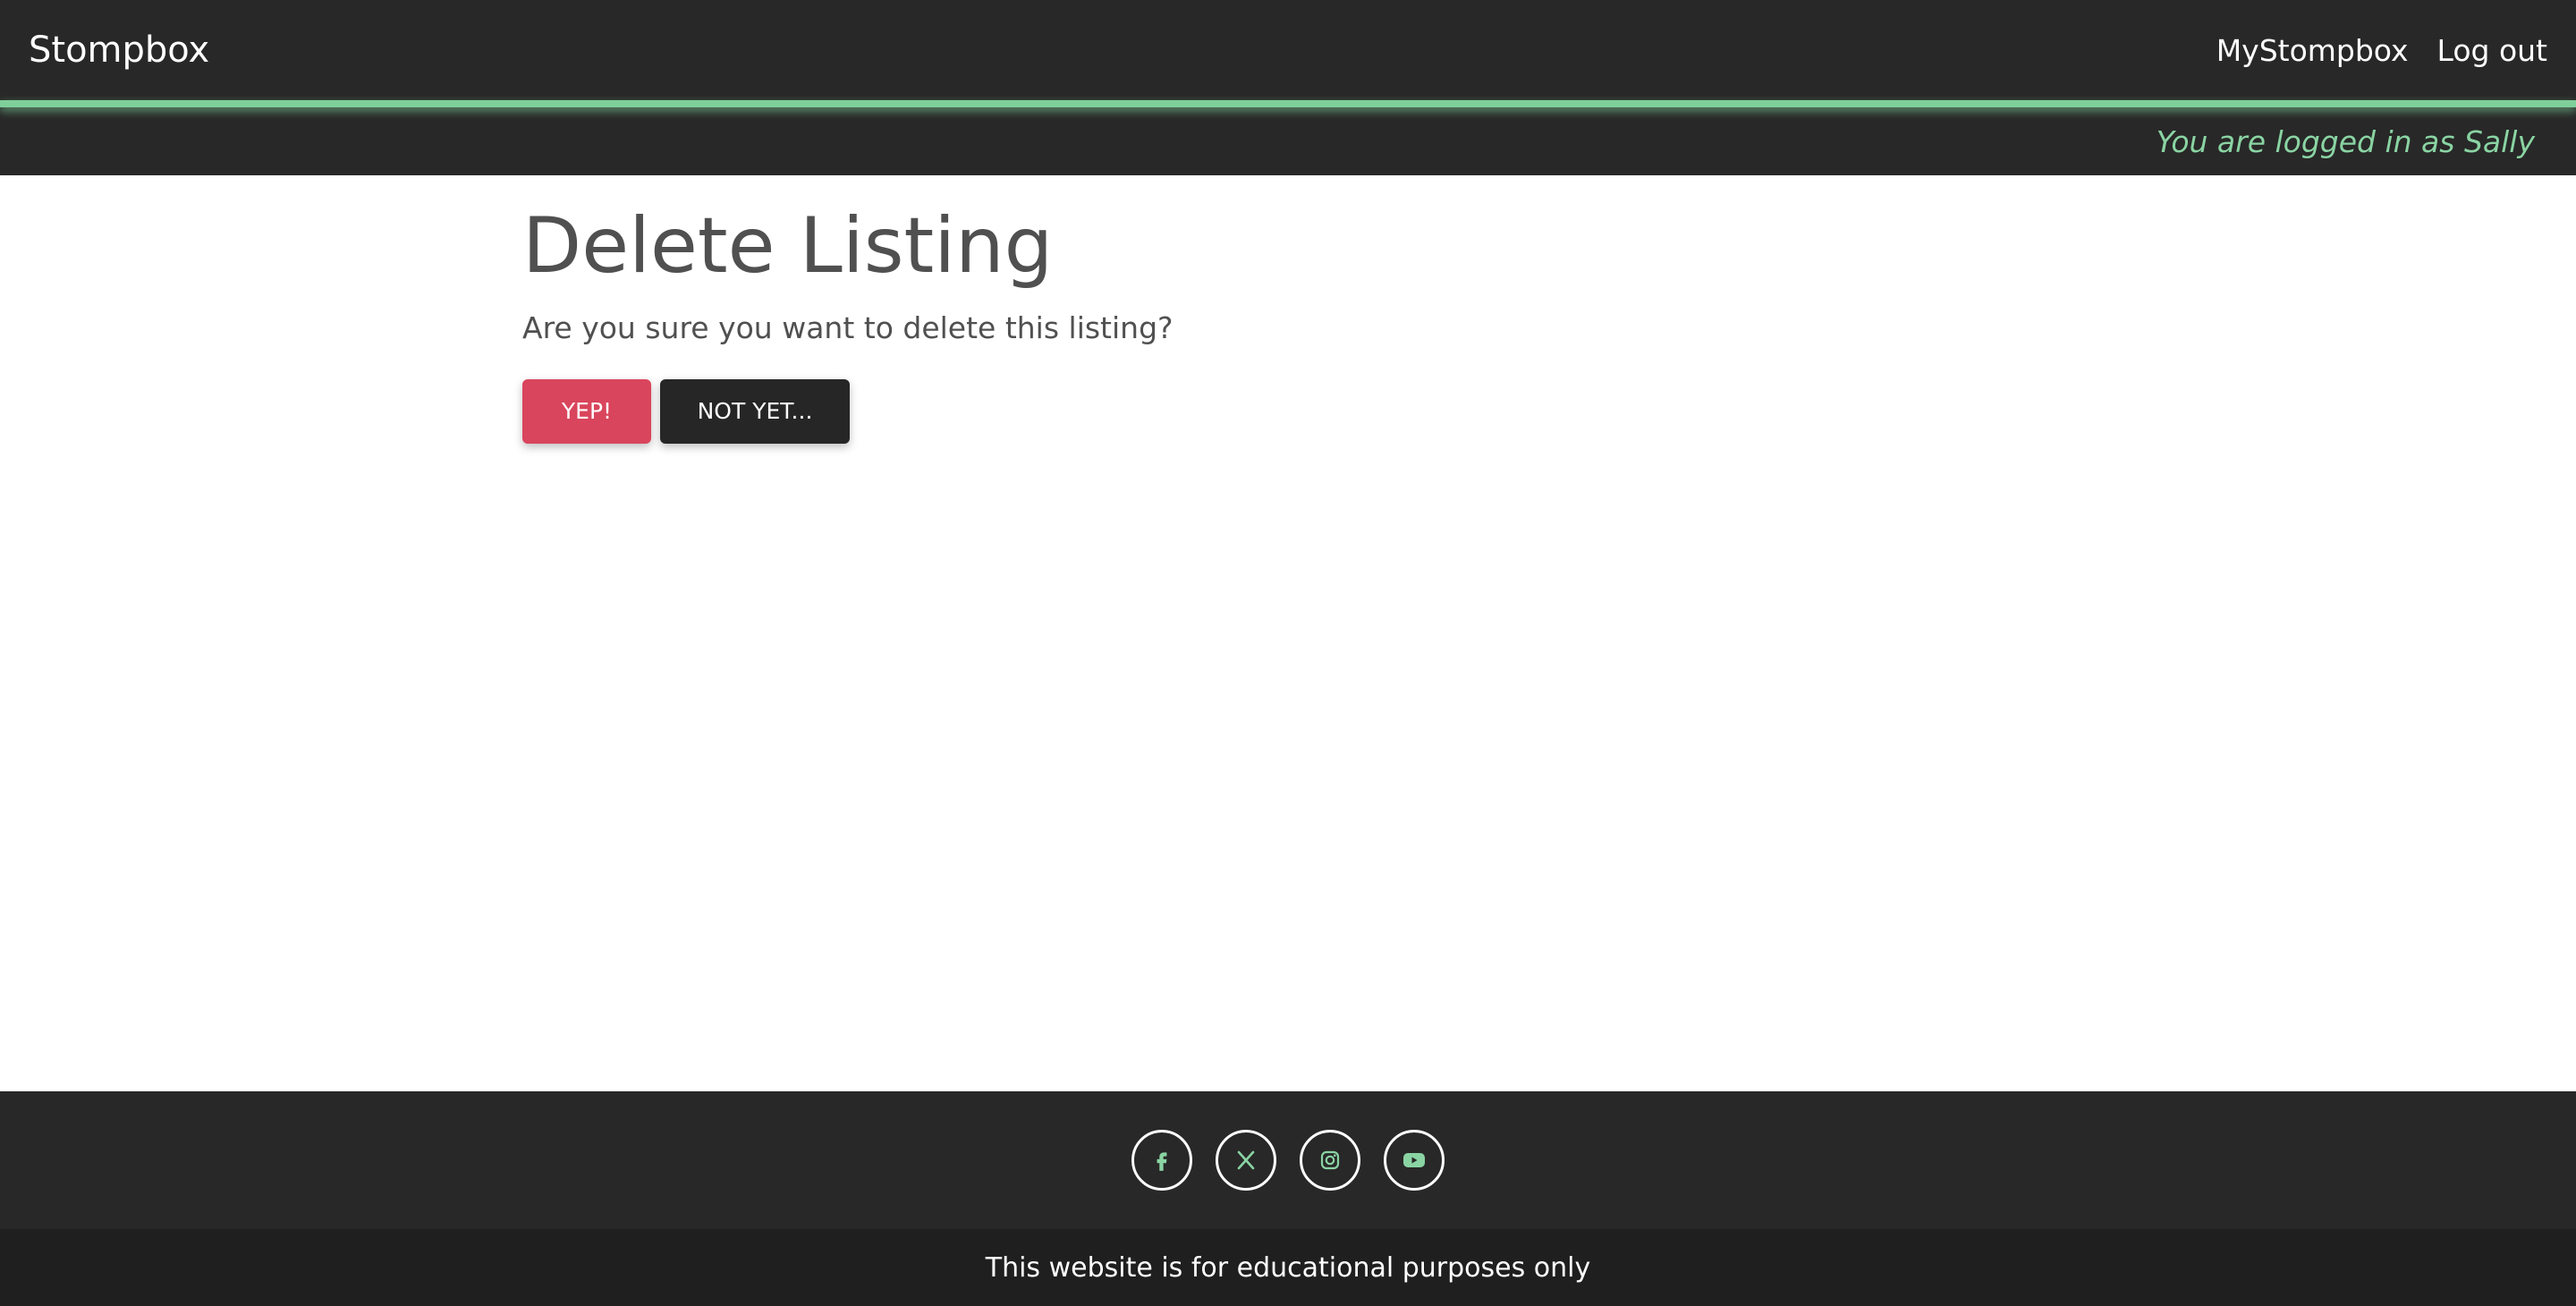  I want to click on instagram-link, so click(1330, 1161).